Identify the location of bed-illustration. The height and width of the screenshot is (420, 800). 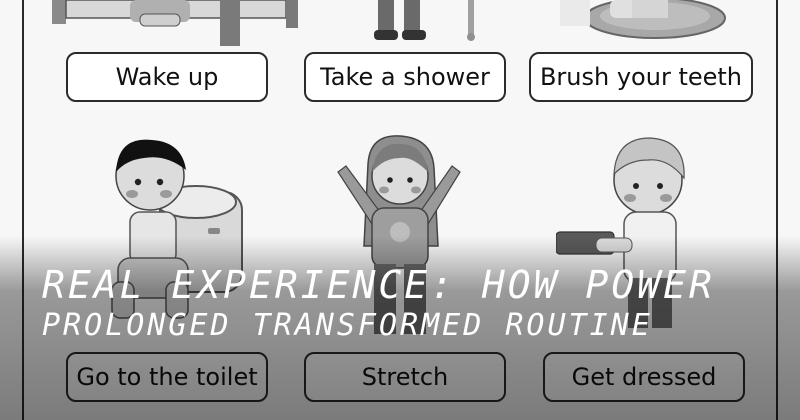
(175, 24).